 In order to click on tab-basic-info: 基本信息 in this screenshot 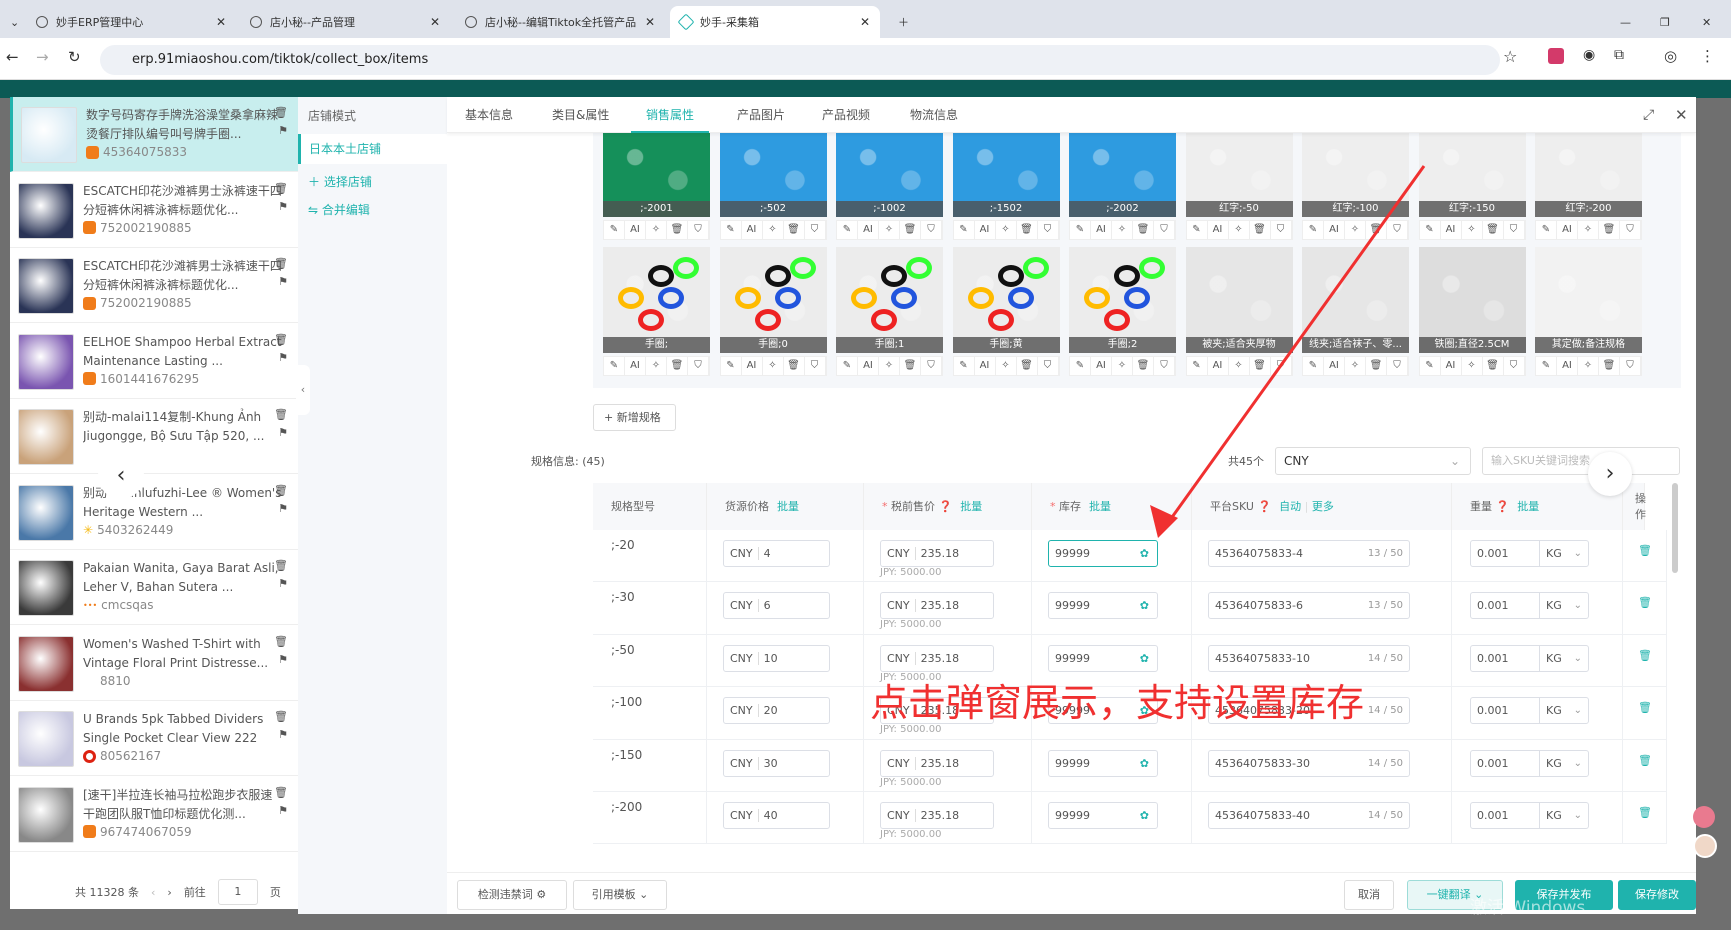, I will do `click(489, 115)`.